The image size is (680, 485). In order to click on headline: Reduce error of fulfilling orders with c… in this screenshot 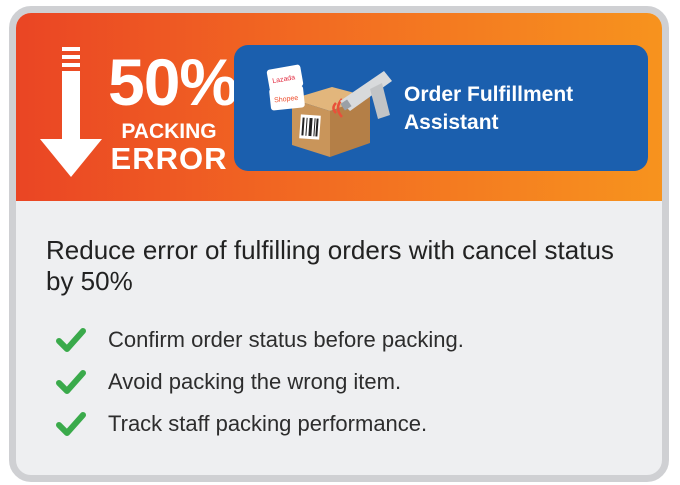, I will do `click(330, 265)`.